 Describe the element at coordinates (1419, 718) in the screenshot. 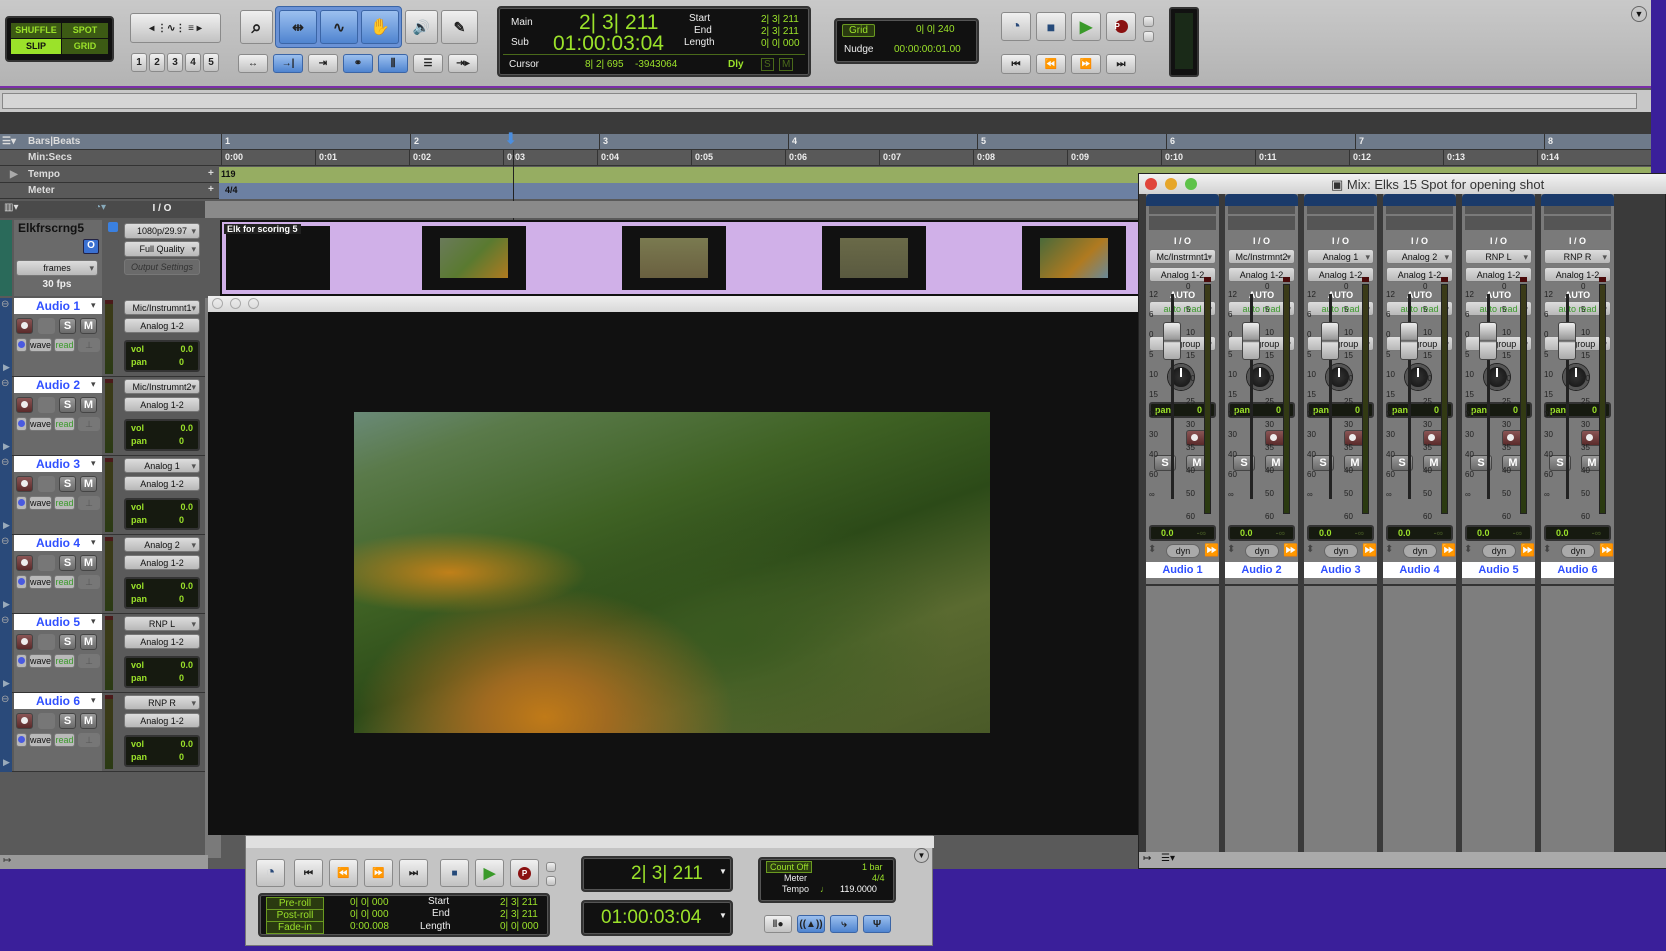

I see `comments-area` at that location.